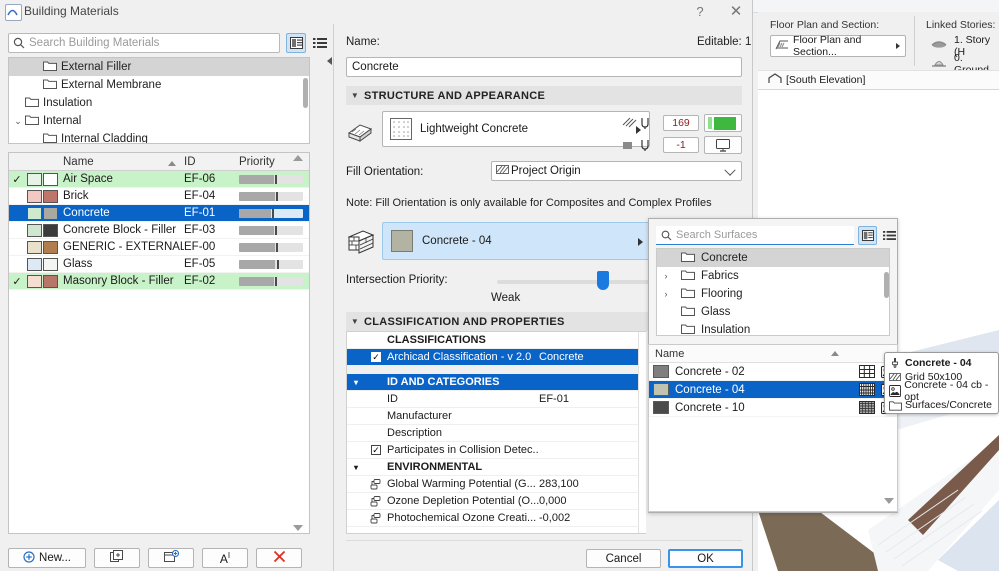 The image size is (999, 571). Describe the element at coordinates (159, 247) in the screenshot. I see `table-row: GENERIC - EXTERNAL FILLEREF-00` at that location.